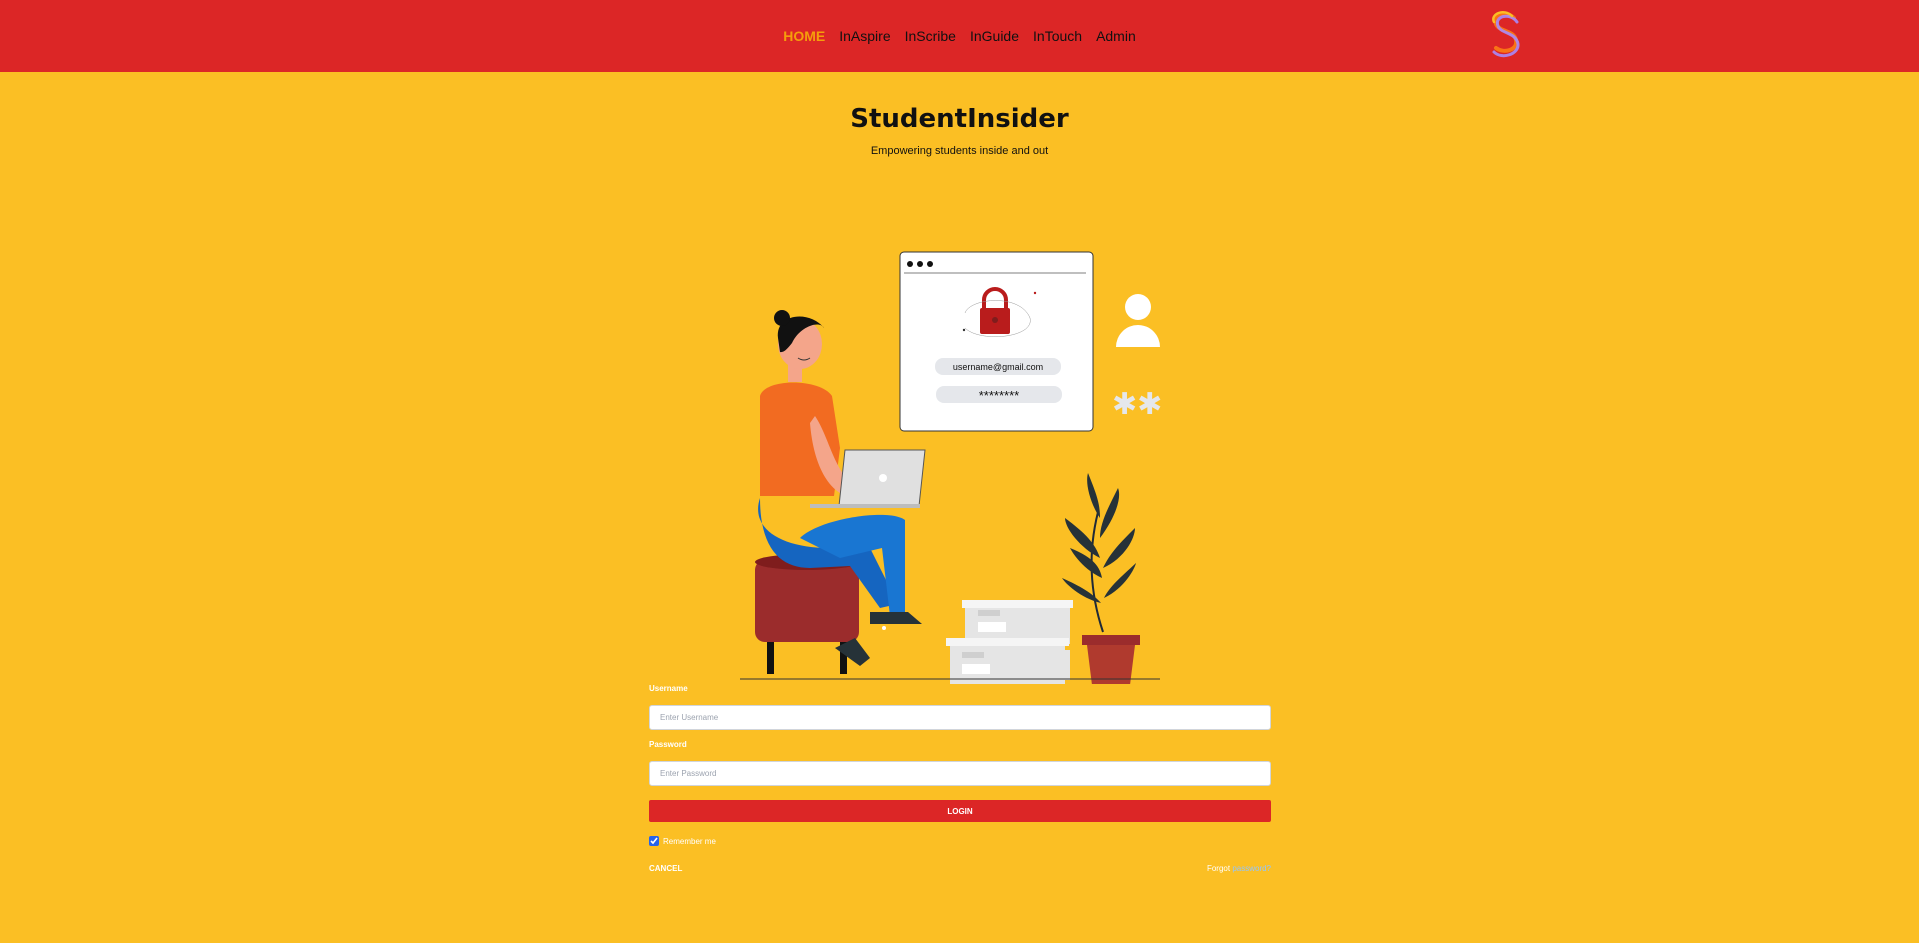 Image resolution: width=1919 pixels, height=943 pixels. Describe the element at coordinates (930, 36) in the screenshot. I see `nav-item-inscribe: InScribe` at that location.